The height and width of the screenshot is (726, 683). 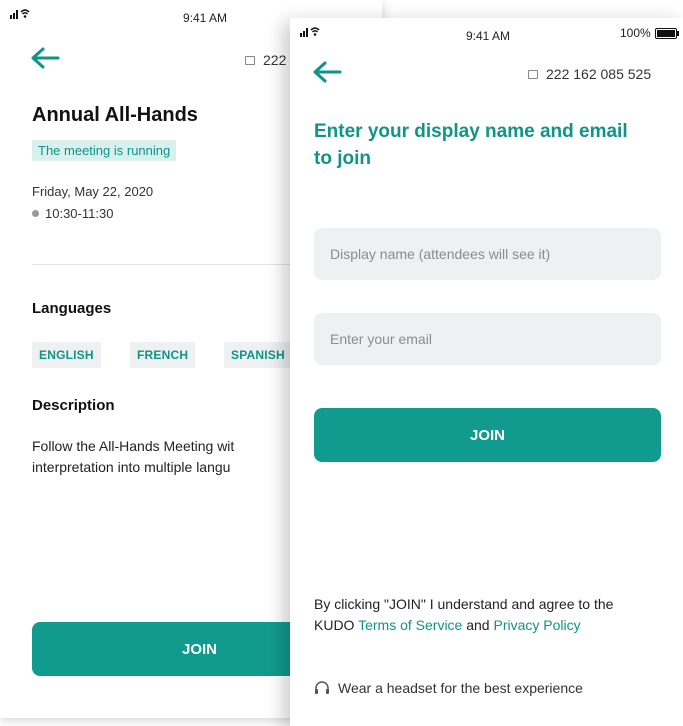 I want to click on status-bar: 9:41 AM 100%, so click(x=486, y=33).